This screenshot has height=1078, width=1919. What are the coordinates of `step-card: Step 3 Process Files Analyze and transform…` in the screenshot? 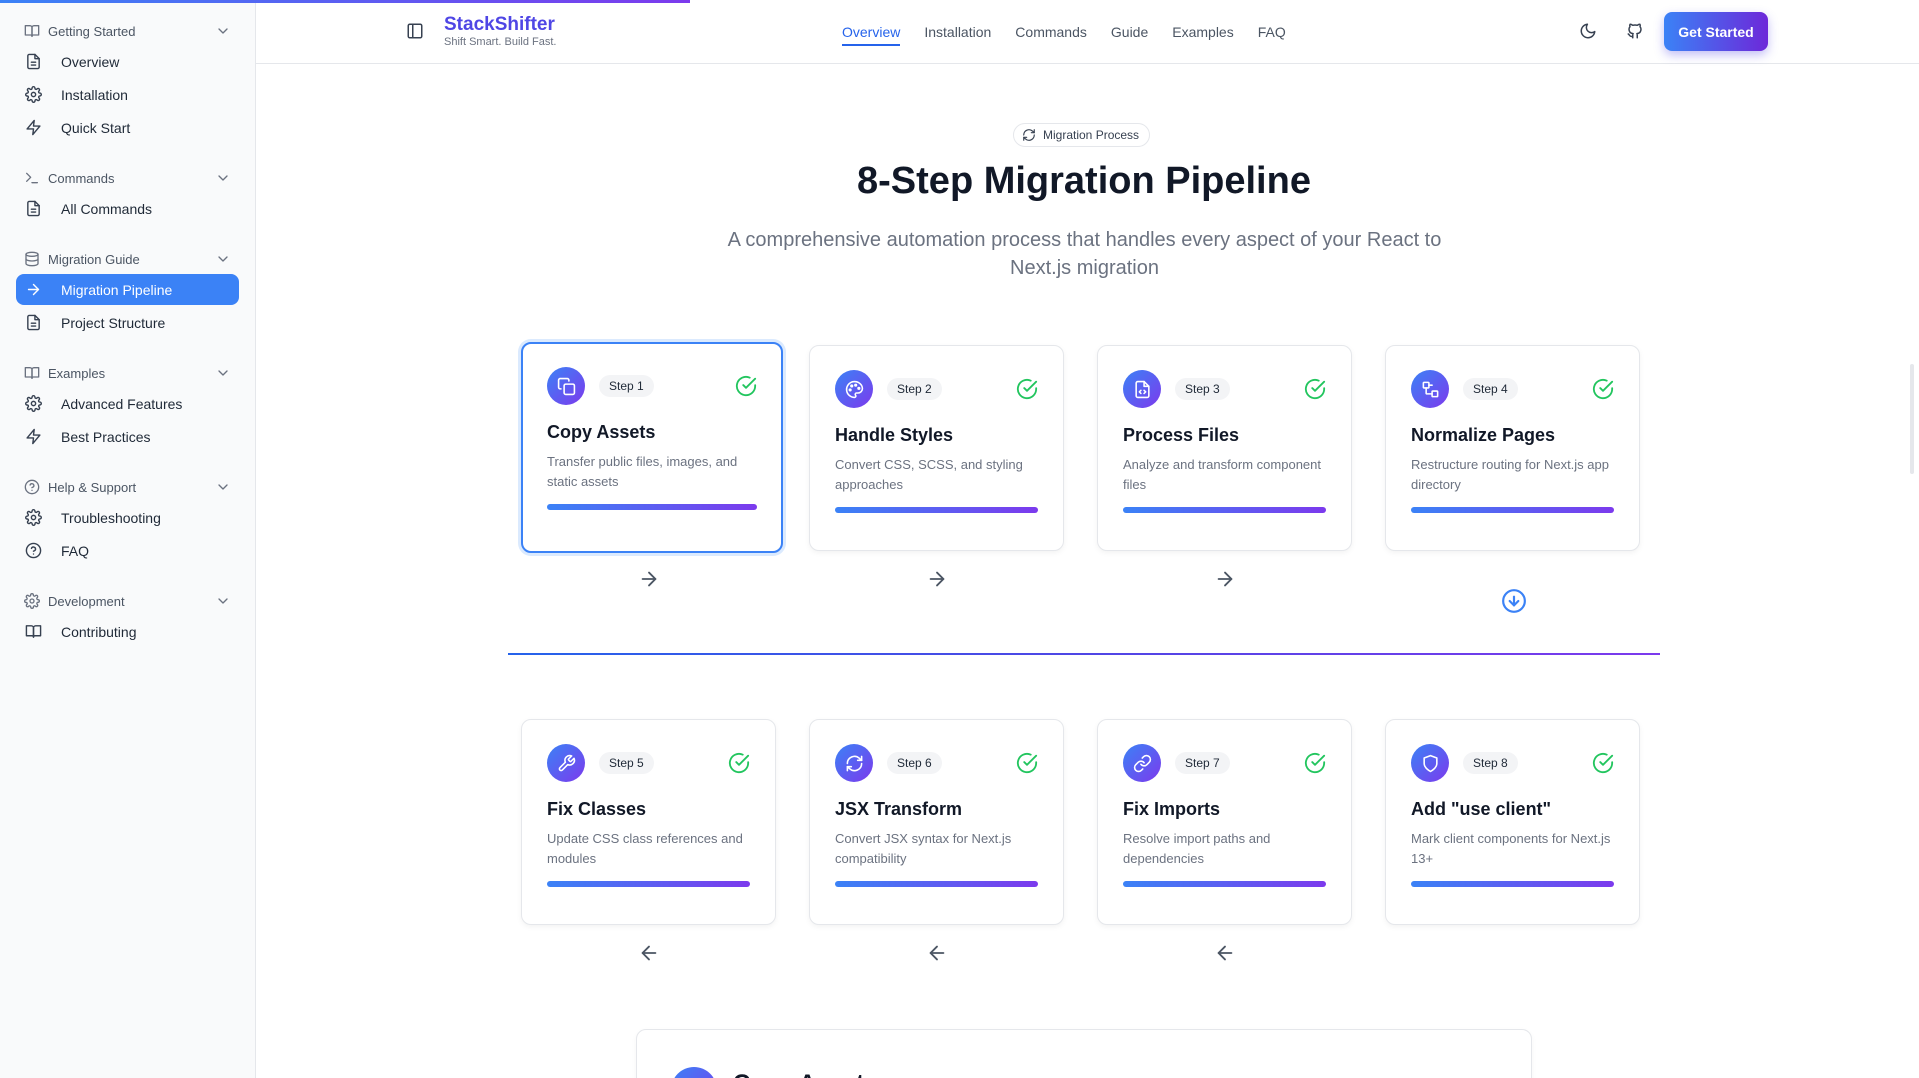 It's located at (1224, 448).